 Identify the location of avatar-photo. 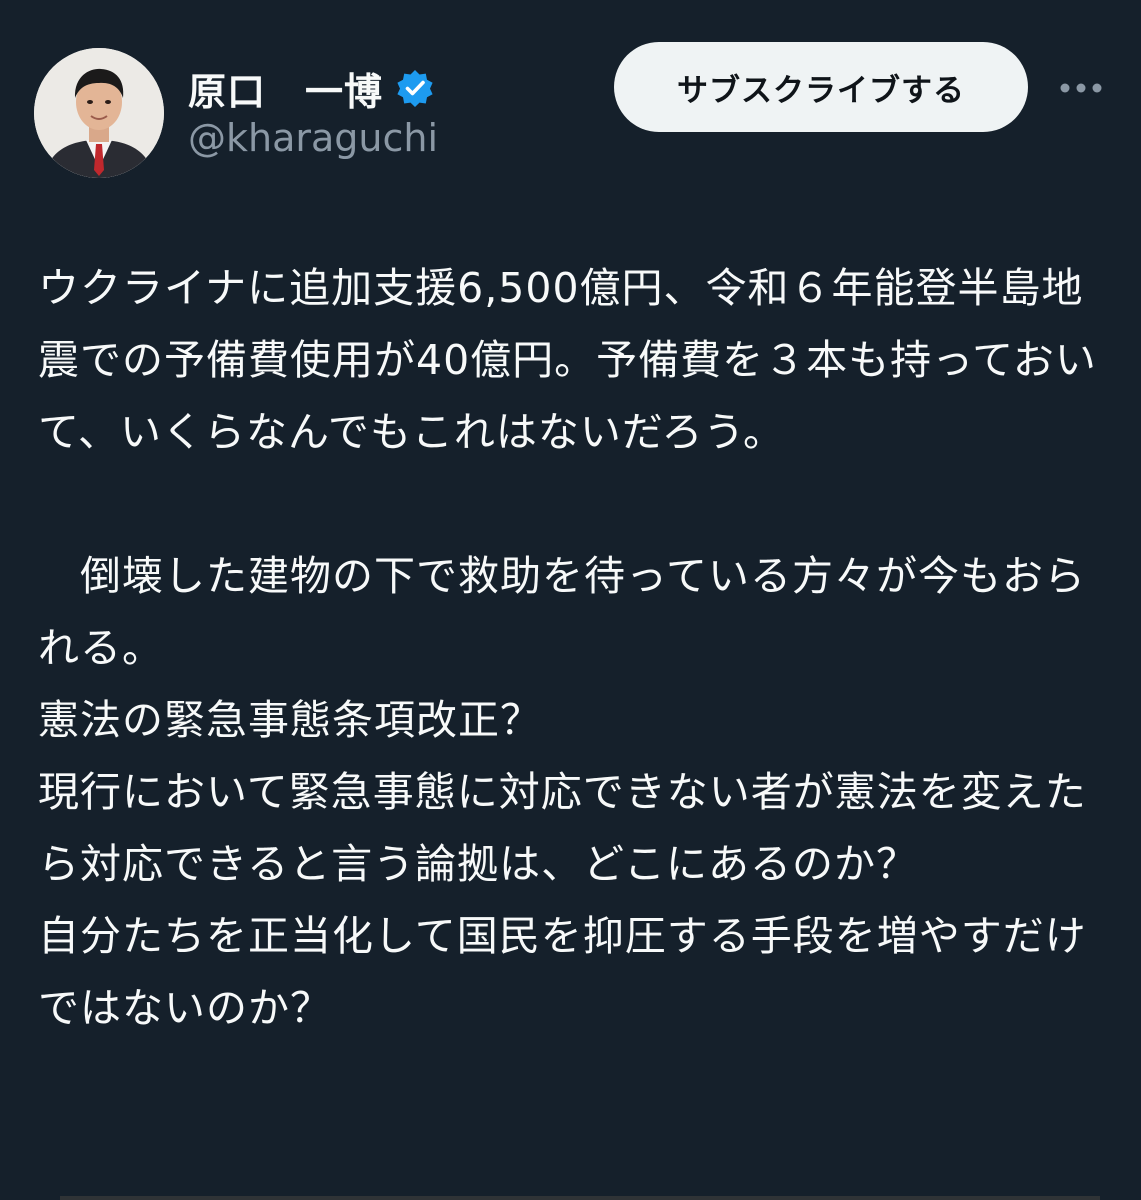
(99, 113).